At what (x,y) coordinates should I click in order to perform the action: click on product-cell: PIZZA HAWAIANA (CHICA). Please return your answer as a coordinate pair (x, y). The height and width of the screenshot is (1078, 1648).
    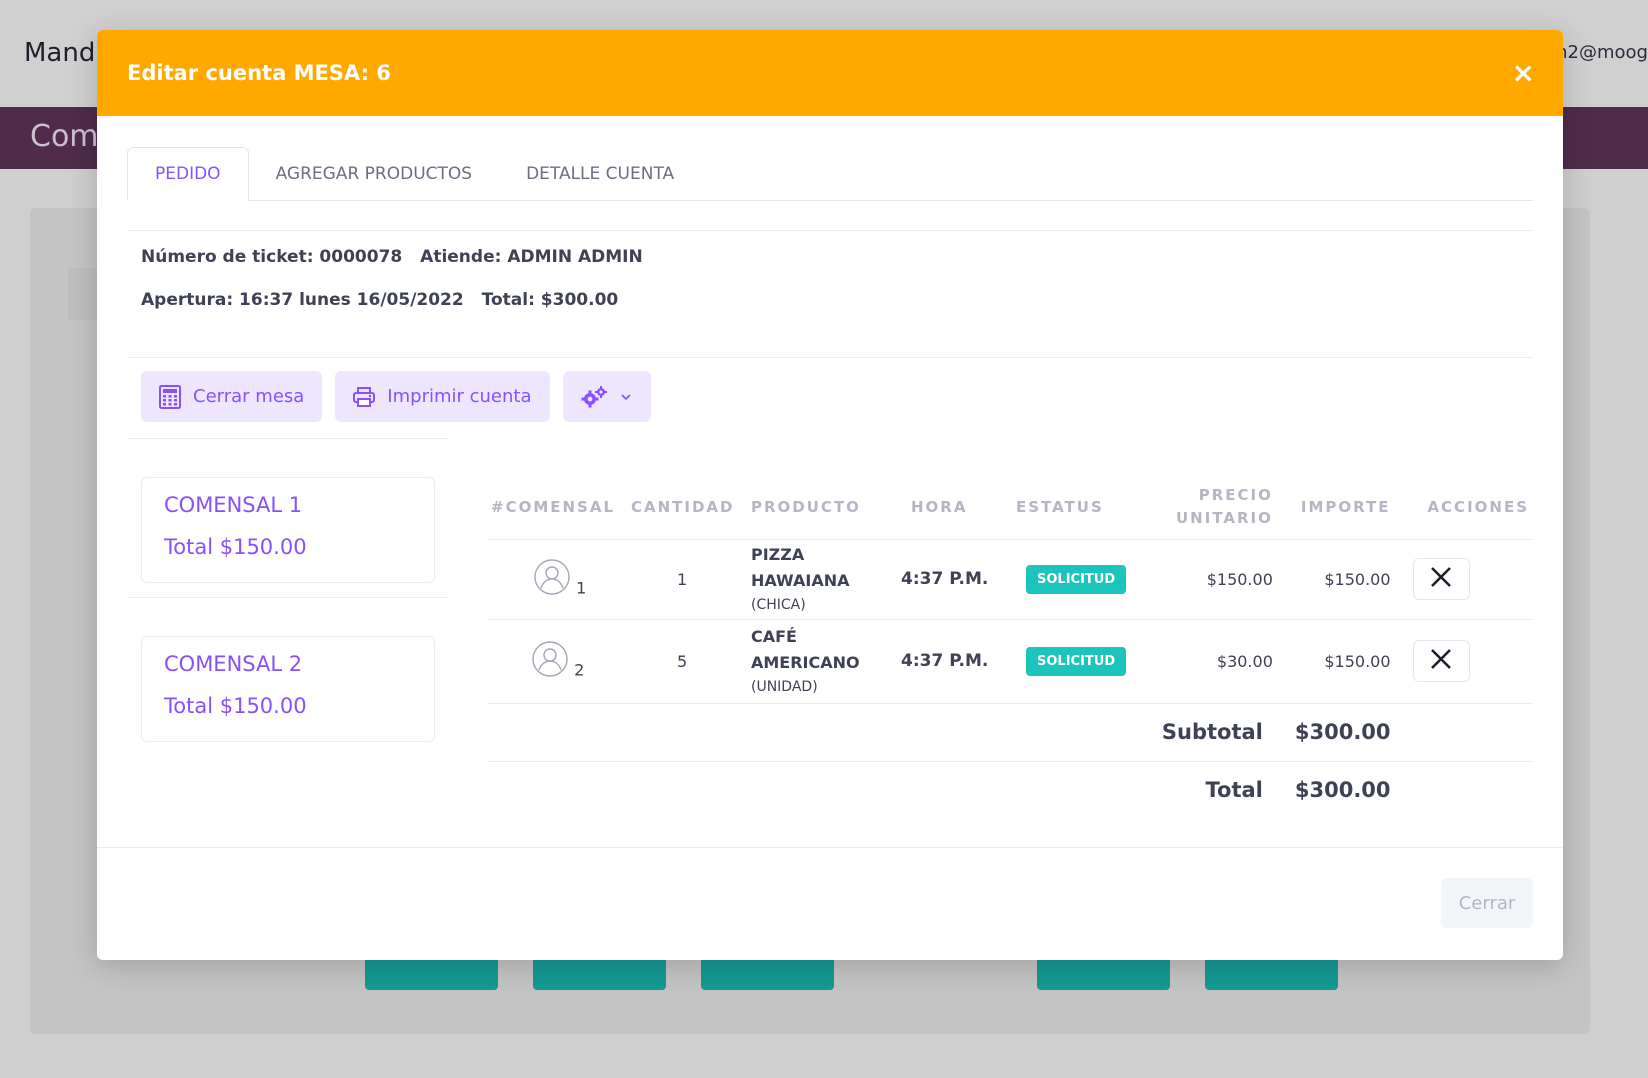
    Looking at the image, I should click on (822, 579).